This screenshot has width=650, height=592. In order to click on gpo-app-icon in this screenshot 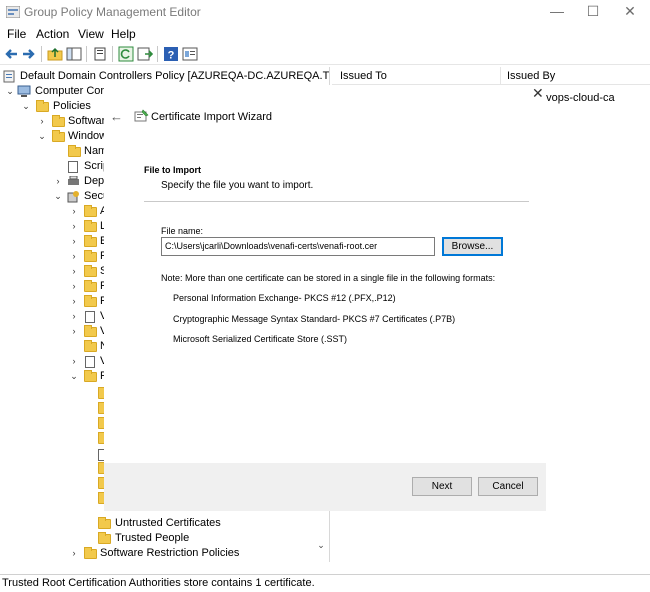, I will do `click(13, 12)`.